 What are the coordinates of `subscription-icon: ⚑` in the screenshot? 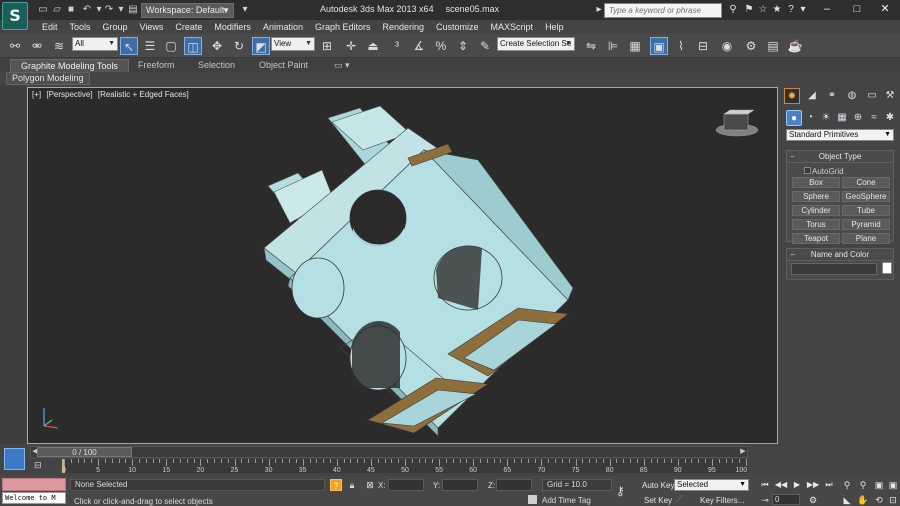 It's located at (749, 10).